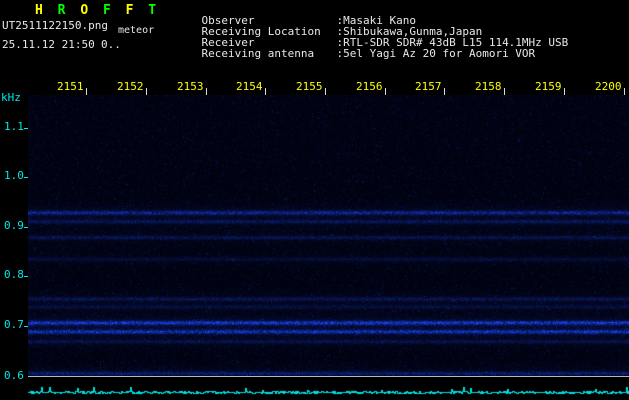 The image size is (629, 400). I want to click on title-letter: T, so click(152, 10).